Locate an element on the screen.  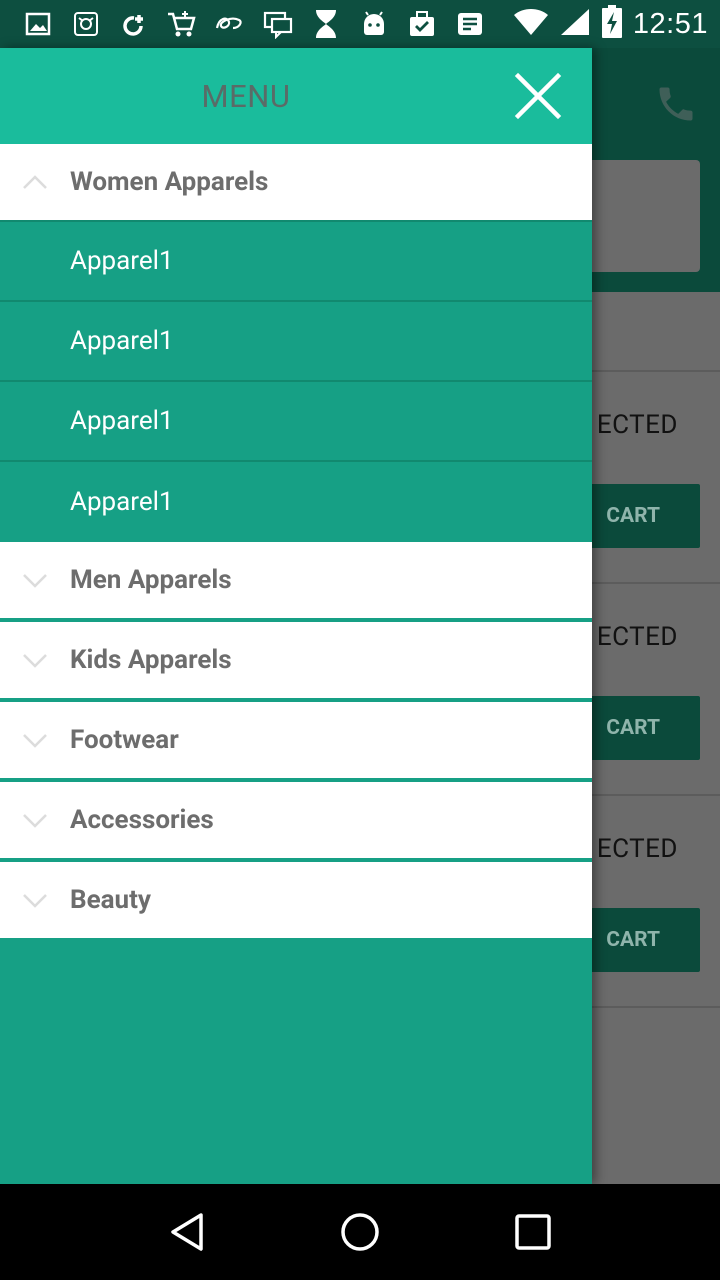
category-label: Kids Apparels is located at coordinates (151, 660).